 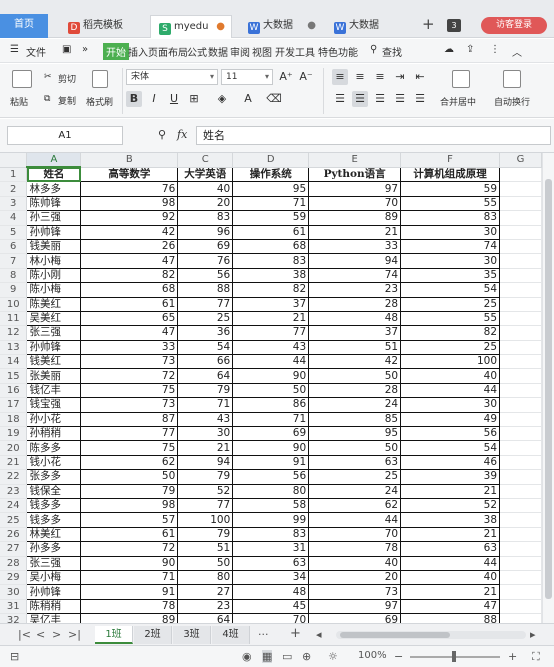 I want to click on font-name-select: 宋体, so click(x=172, y=77).